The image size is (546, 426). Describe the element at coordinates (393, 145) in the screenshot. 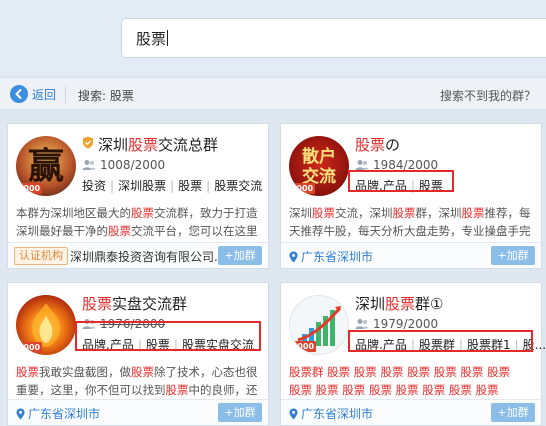

I see `title-text: の` at that location.